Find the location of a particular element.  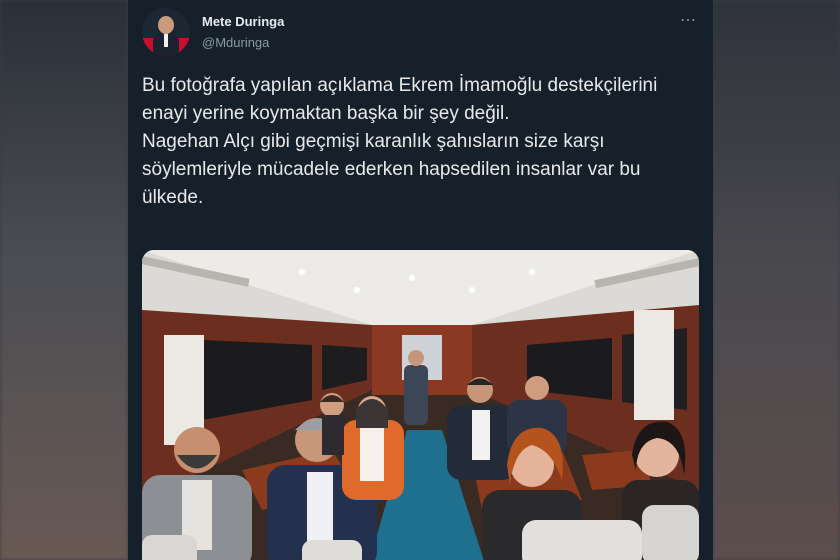

avatar-shirt is located at coordinates (166, 40).